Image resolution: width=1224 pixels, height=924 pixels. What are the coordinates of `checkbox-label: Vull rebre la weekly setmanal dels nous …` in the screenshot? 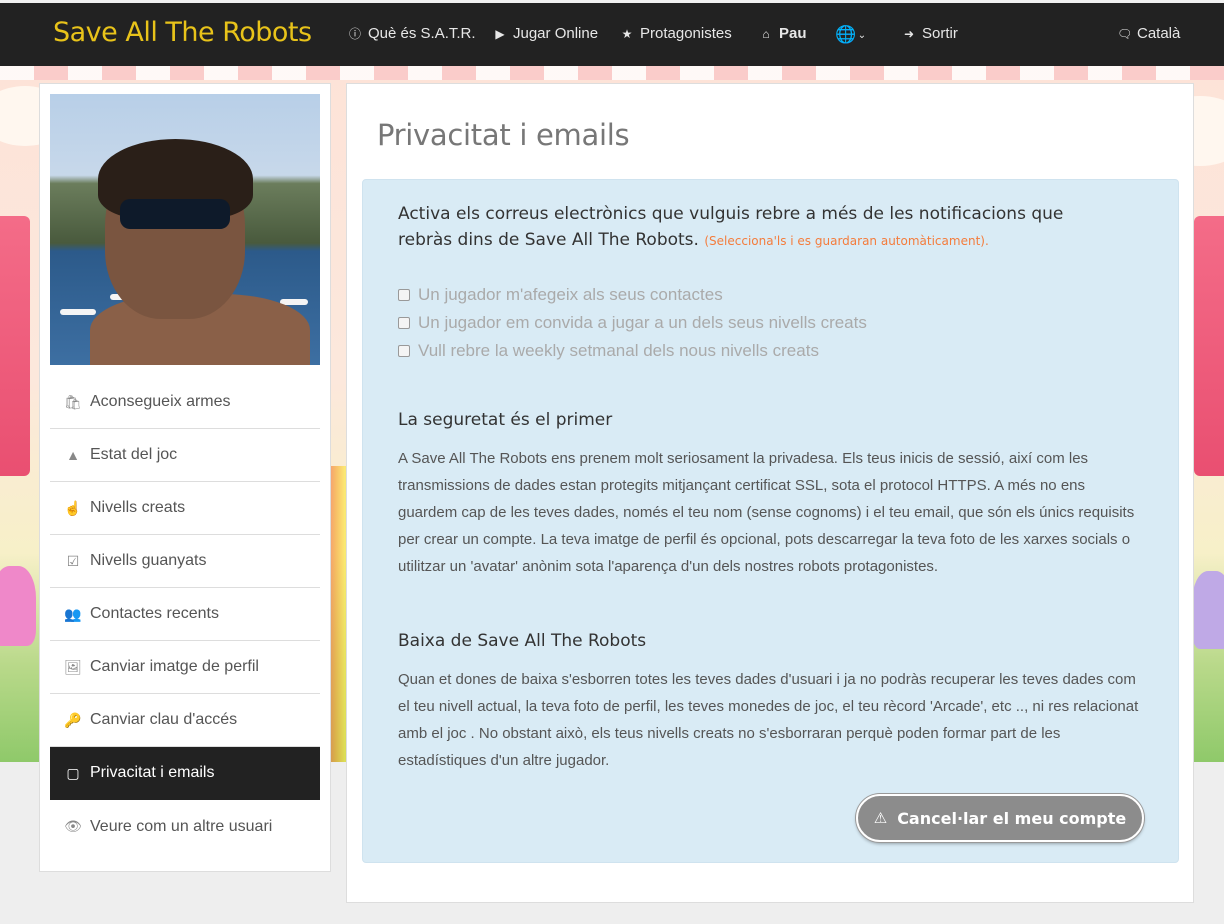 It's located at (618, 350).